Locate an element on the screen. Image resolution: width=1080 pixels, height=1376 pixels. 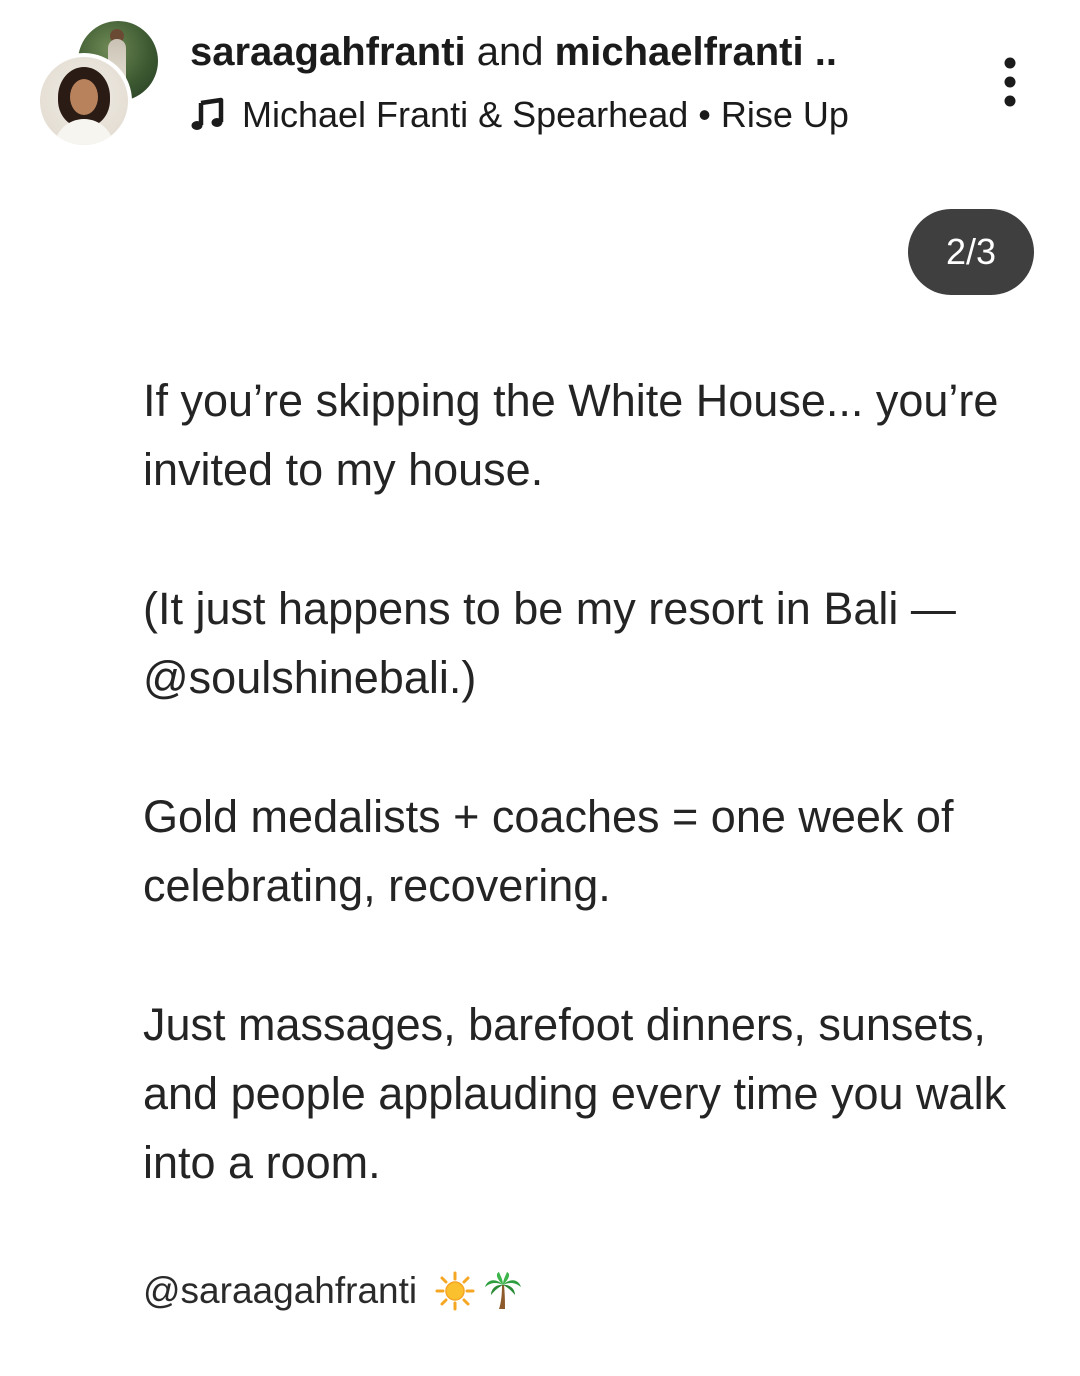
more-vertical-icon is located at coordinates (1010, 82).